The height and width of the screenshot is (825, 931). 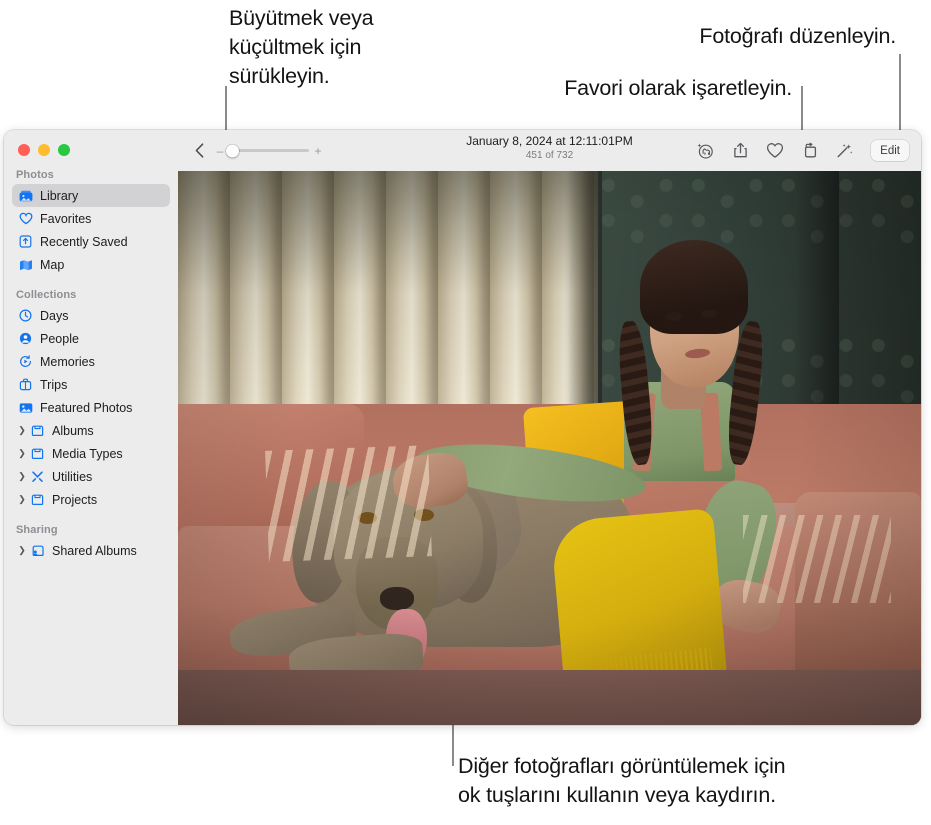 I want to click on visual-lookup-icon, so click(x=705, y=151).